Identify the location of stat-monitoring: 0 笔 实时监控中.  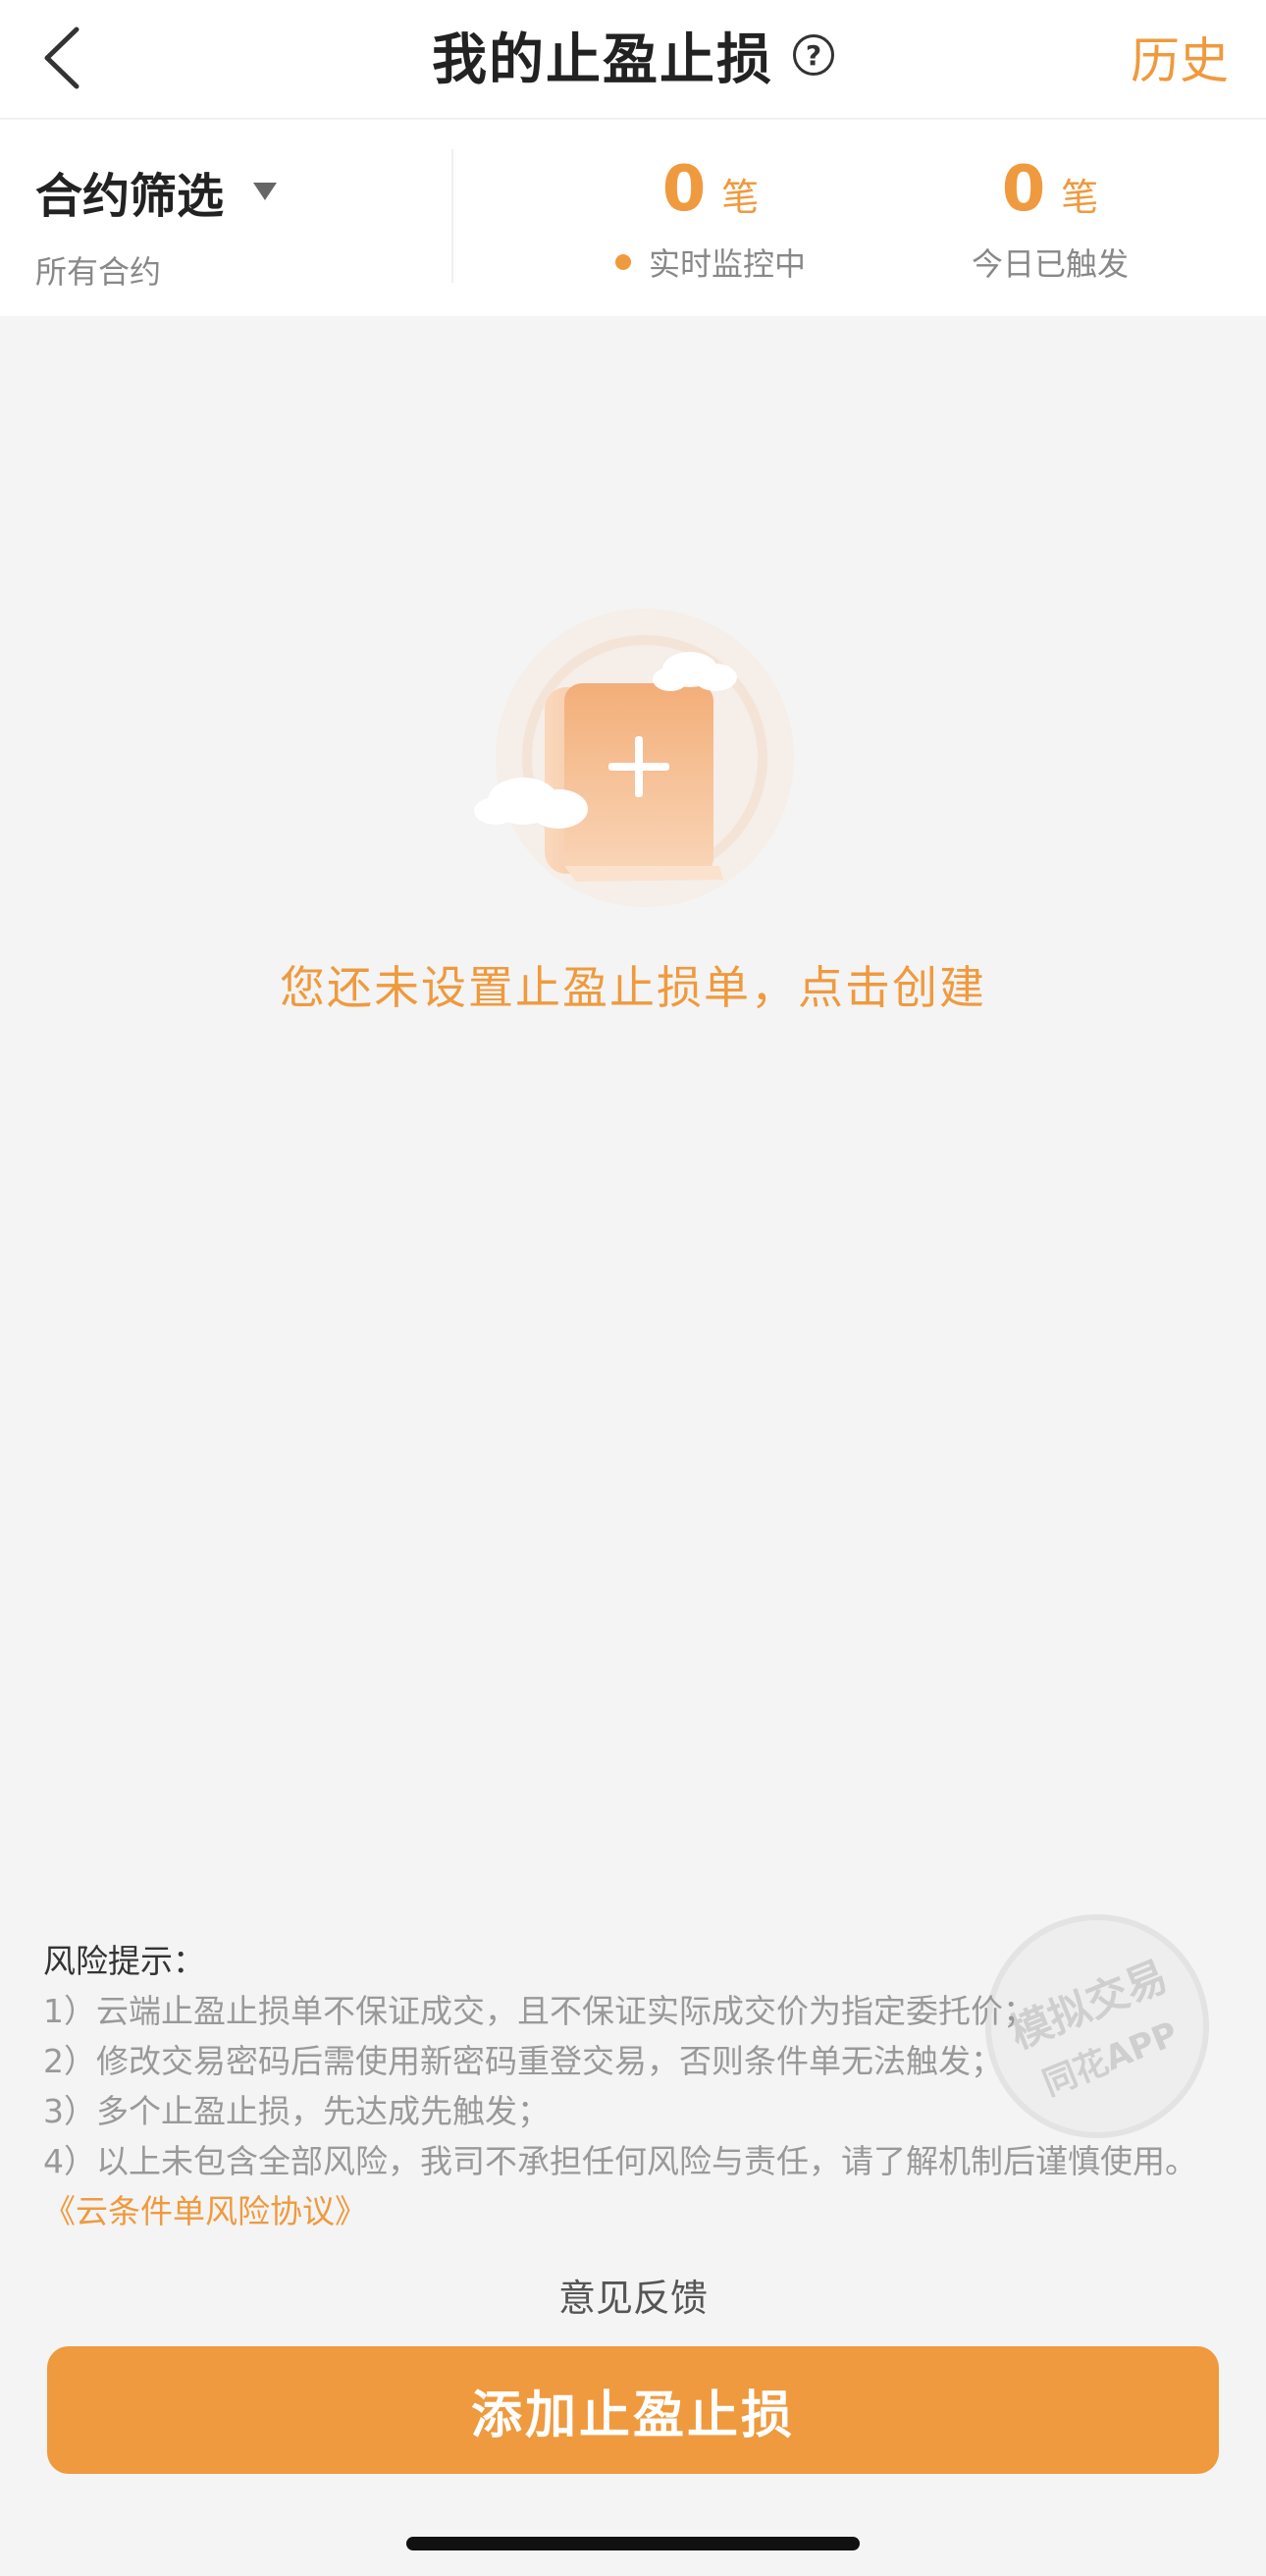
(711, 219).